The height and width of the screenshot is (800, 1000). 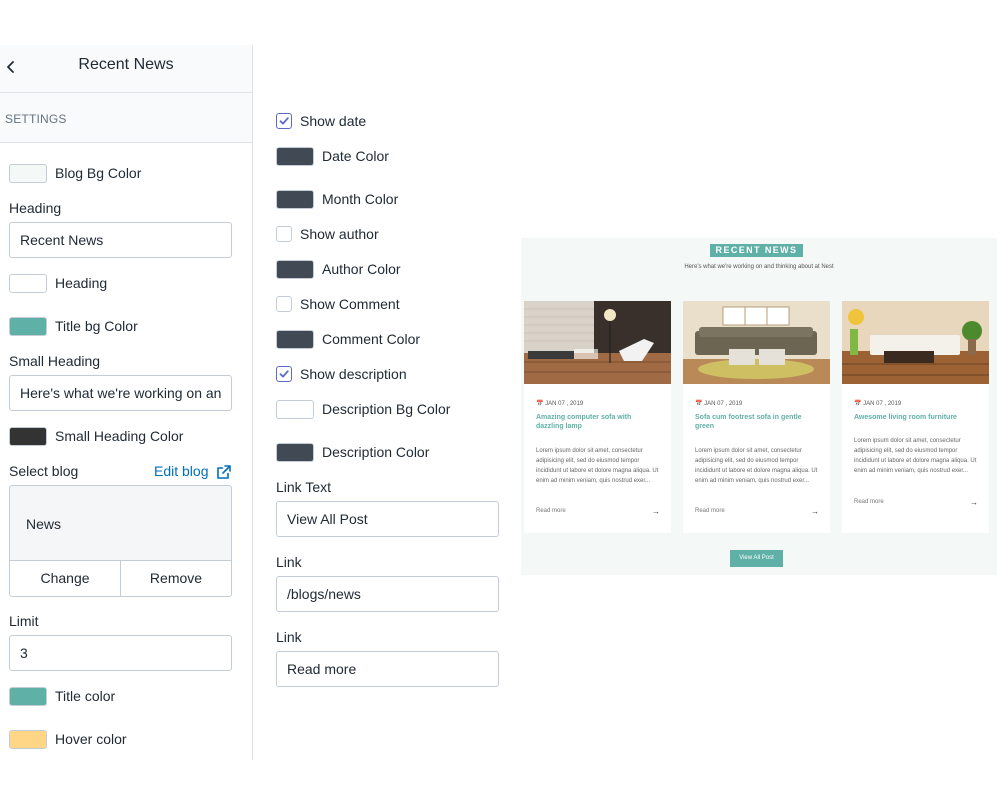 What do you see at coordinates (224, 472) in the screenshot?
I see `external-link-icon` at bounding box center [224, 472].